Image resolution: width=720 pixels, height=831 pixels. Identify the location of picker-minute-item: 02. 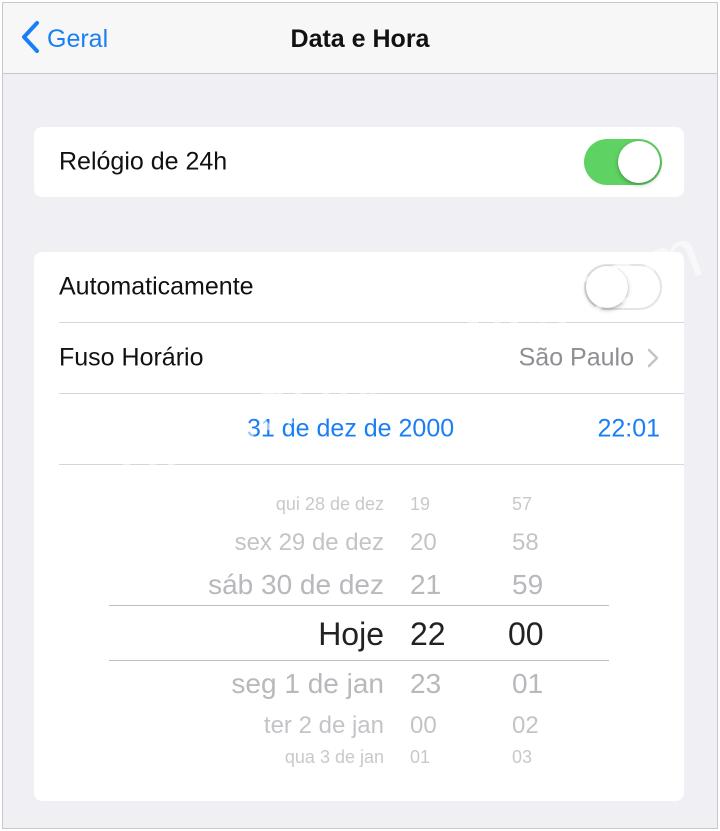
(525, 726).